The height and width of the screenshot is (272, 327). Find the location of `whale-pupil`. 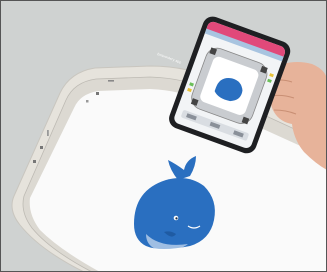

whale-pupil is located at coordinates (176, 218).